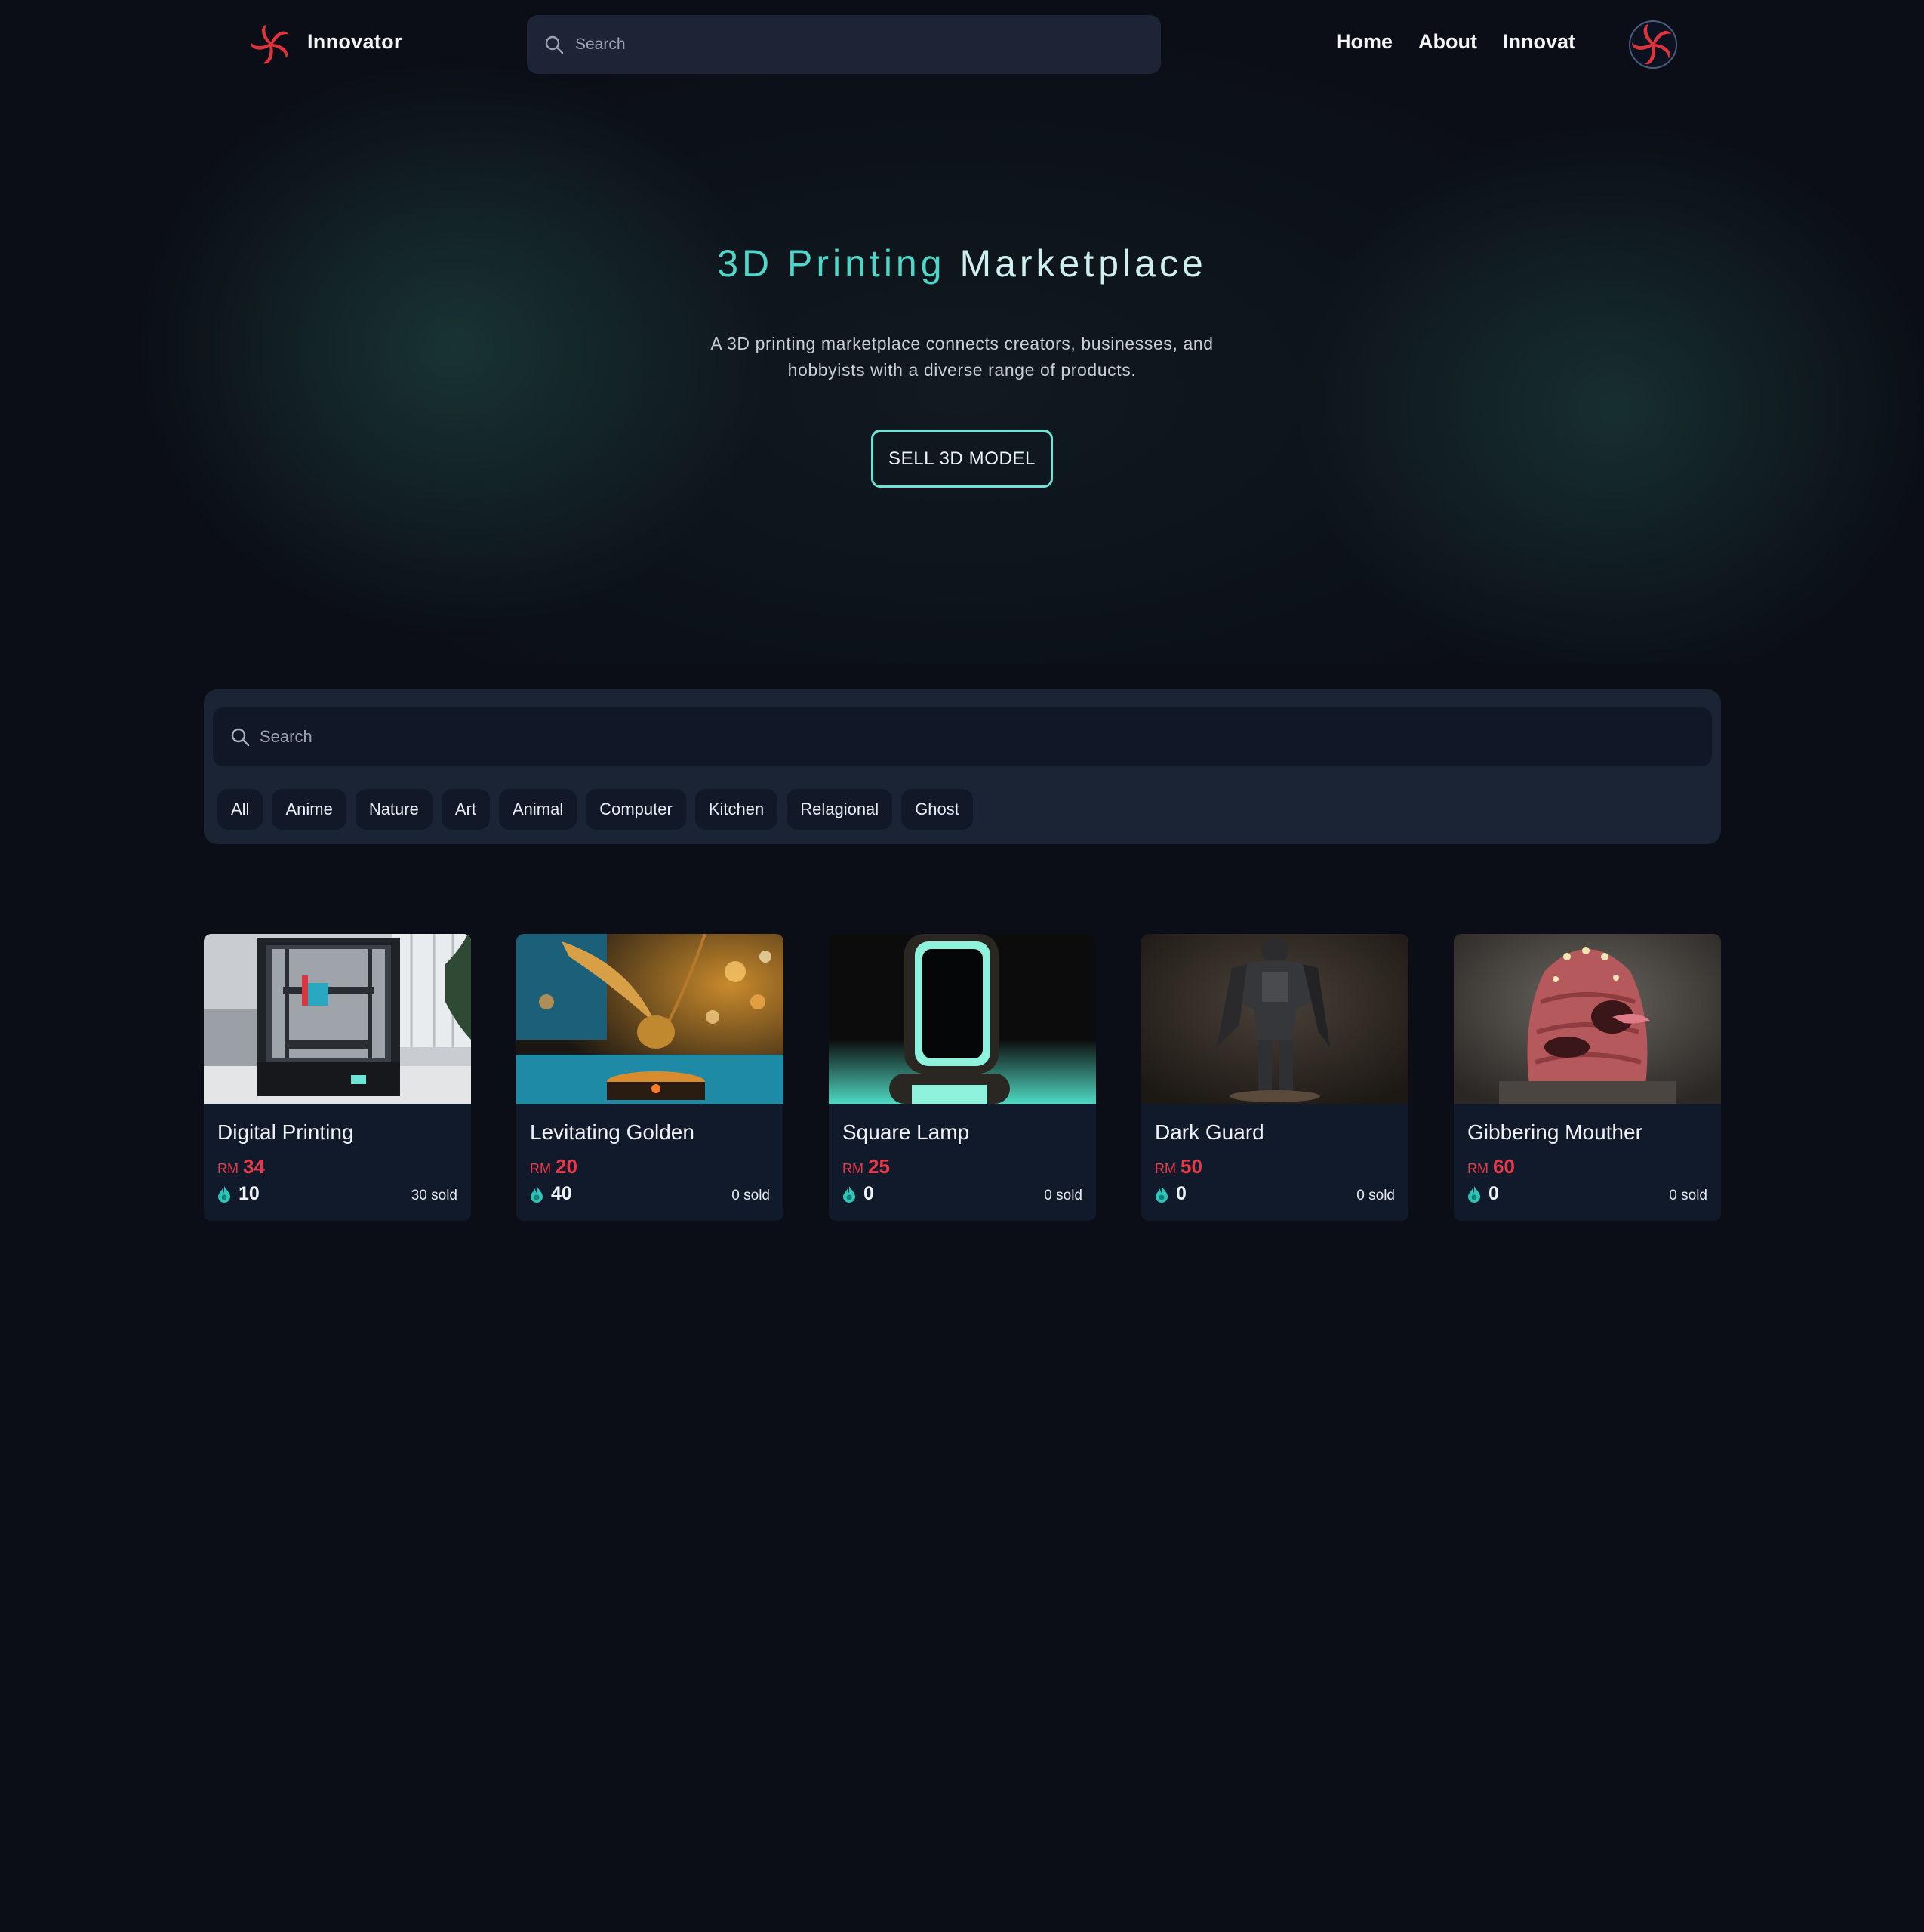 The width and height of the screenshot is (1924, 1932). Describe the element at coordinates (285, 1132) in the screenshot. I see `product-name: Digital Printing` at that location.